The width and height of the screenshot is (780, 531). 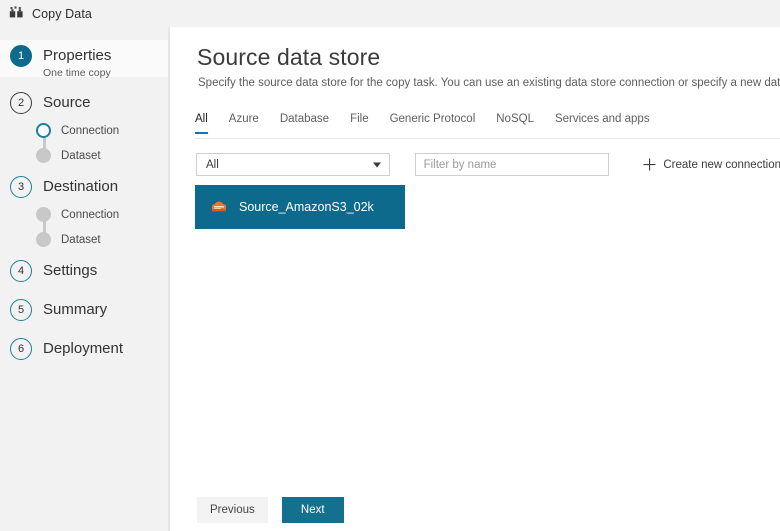 What do you see at coordinates (602, 123) in the screenshot?
I see `tab-services-and-apps: Services and apps` at bounding box center [602, 123].